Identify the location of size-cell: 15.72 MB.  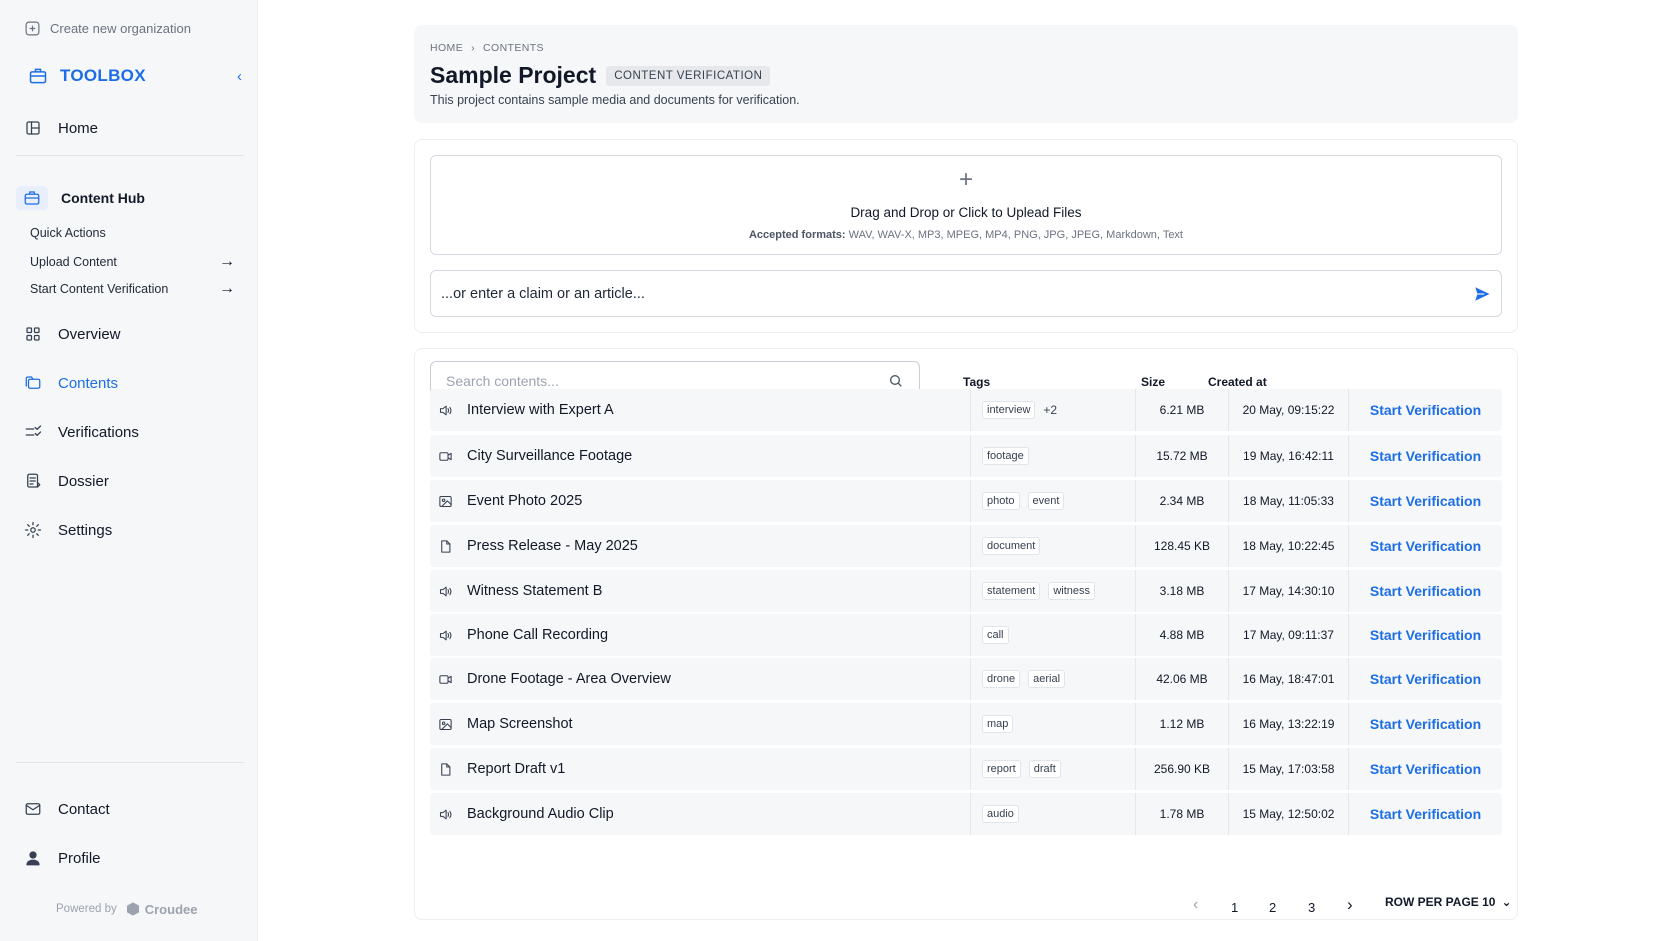
(1181, 456).